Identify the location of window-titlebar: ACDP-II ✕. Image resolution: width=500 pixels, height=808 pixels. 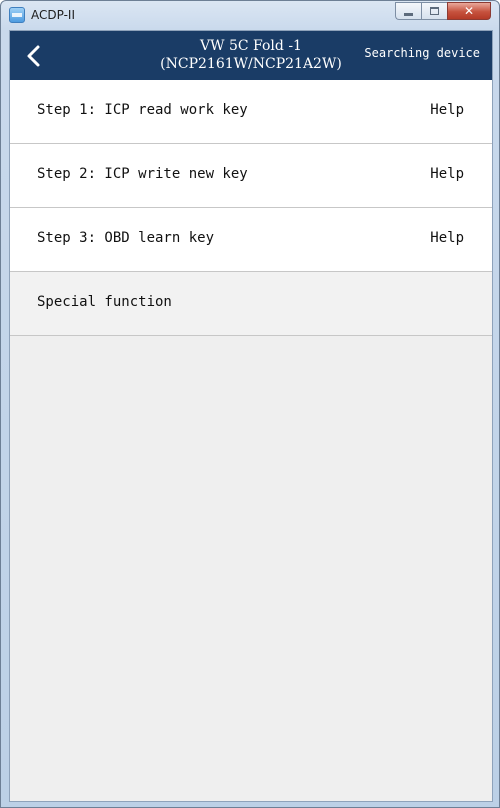
(250, 15).